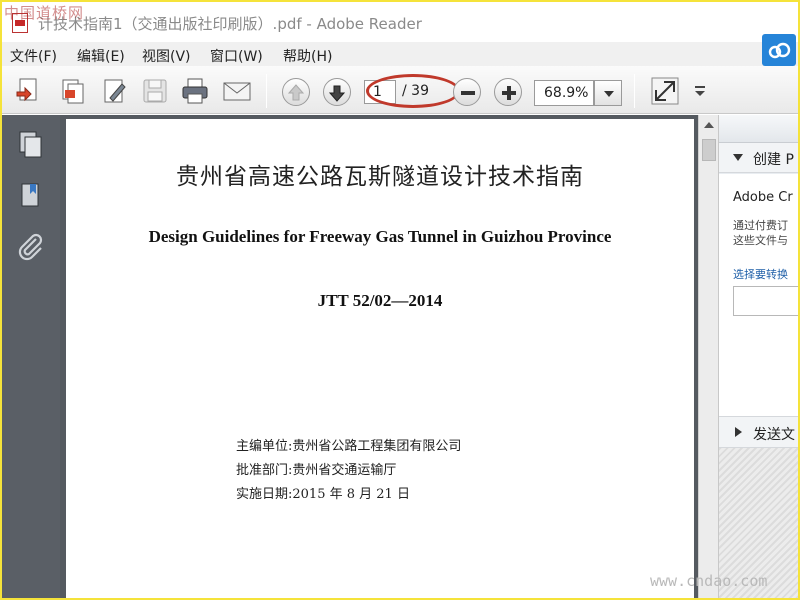  I want to click on previous-page-button, so click(296, 92).